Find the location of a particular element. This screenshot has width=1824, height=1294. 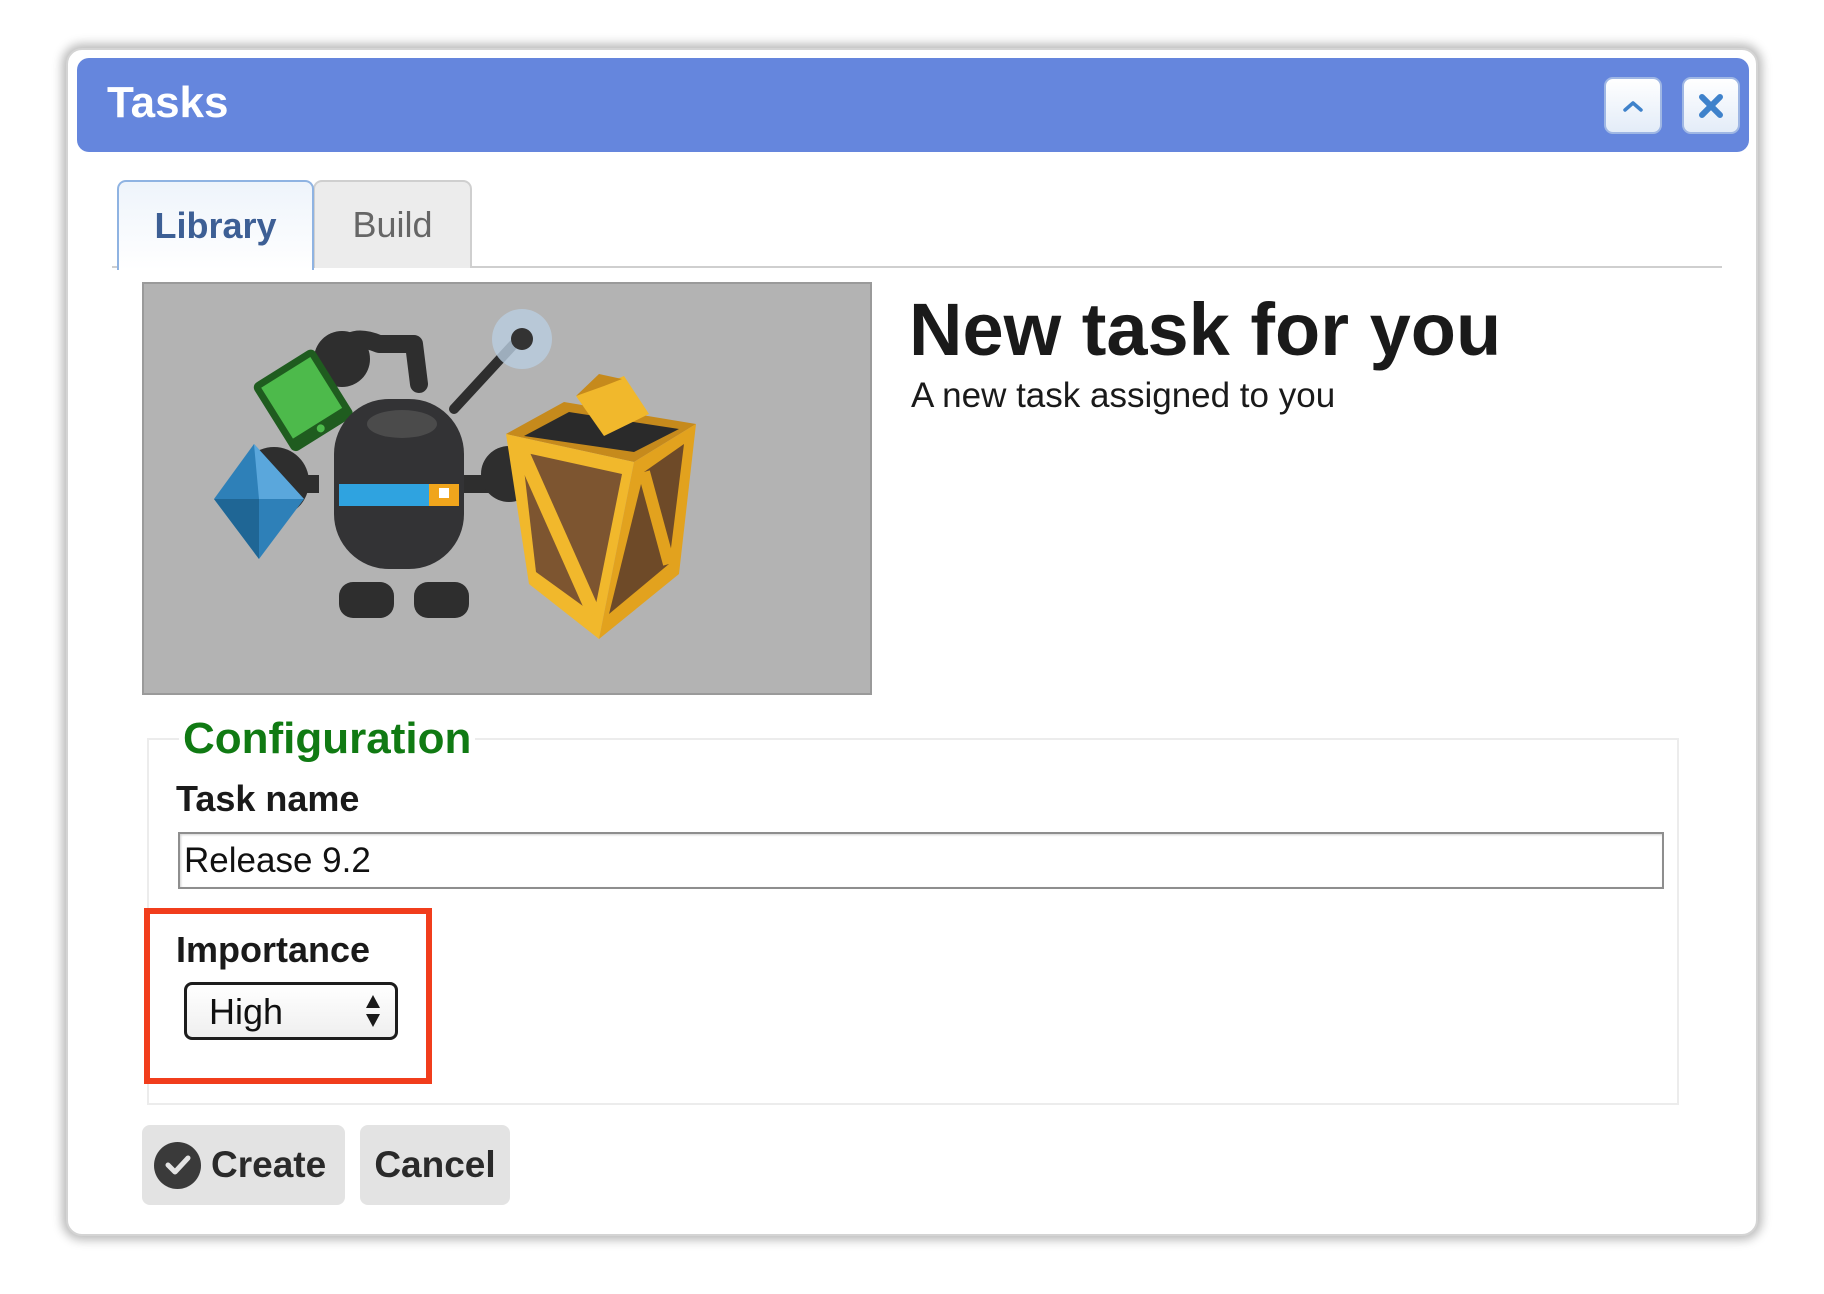

close-button is located at coordinates (1711, 105).